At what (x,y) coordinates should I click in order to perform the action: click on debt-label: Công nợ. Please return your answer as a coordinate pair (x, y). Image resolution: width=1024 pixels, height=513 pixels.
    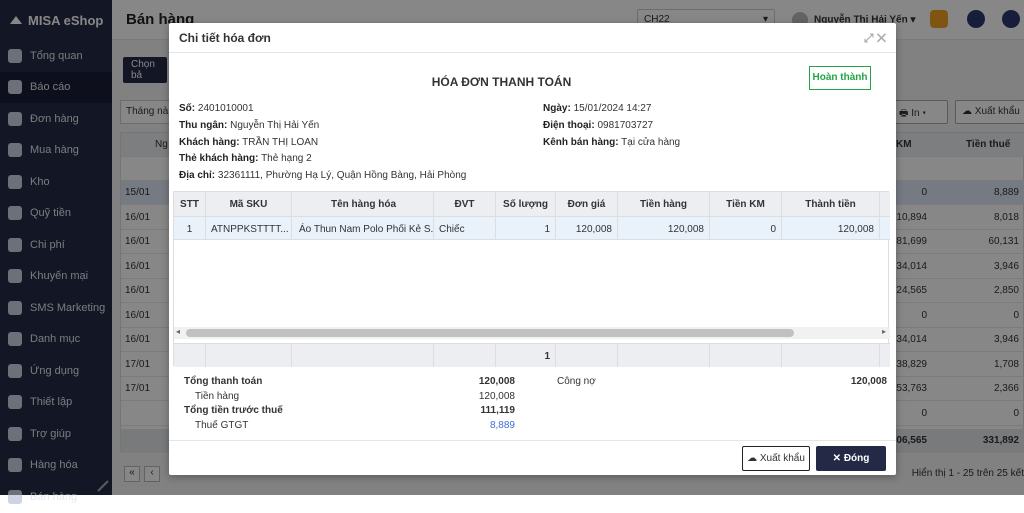
    Looking at the image, I should click on (576, 381).